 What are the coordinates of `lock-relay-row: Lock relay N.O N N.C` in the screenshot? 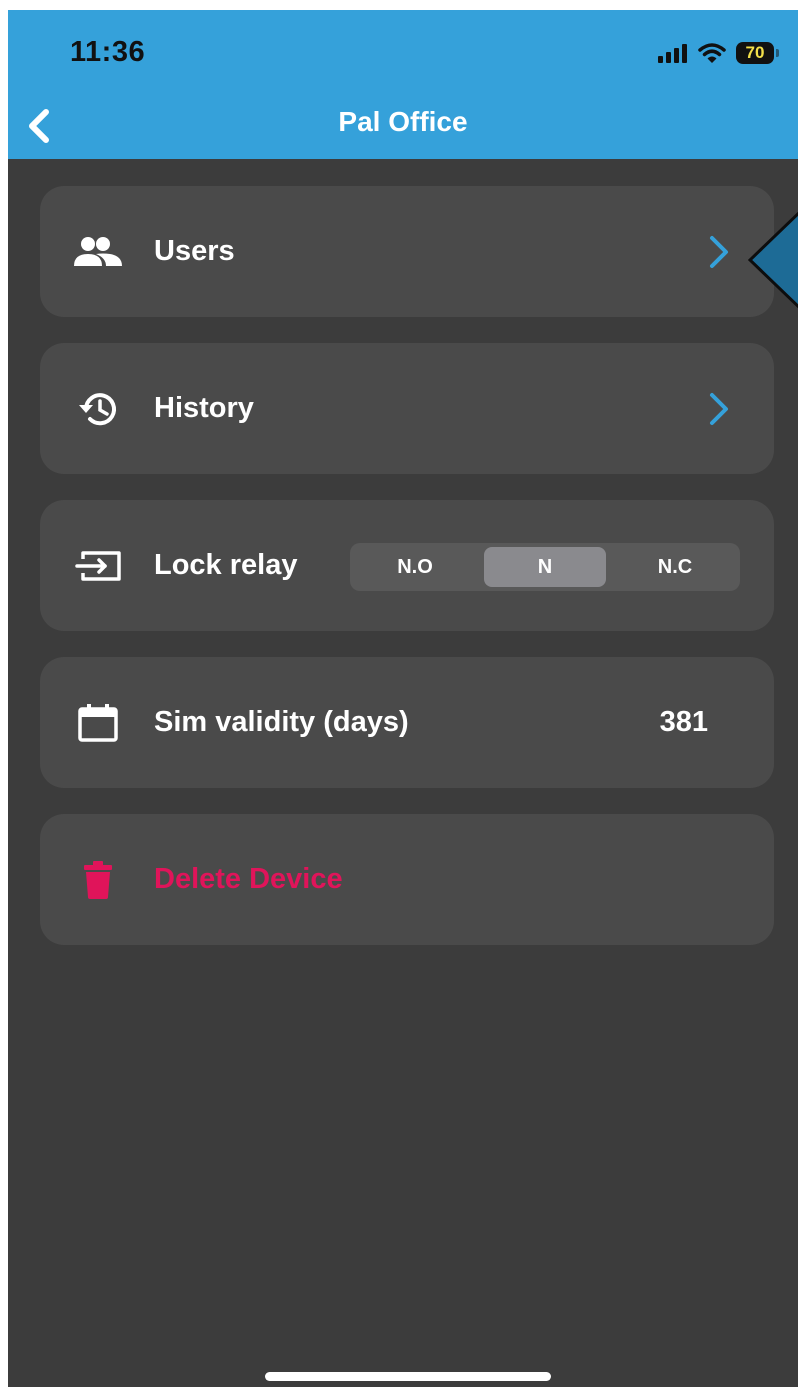 It's located at (407, 565).